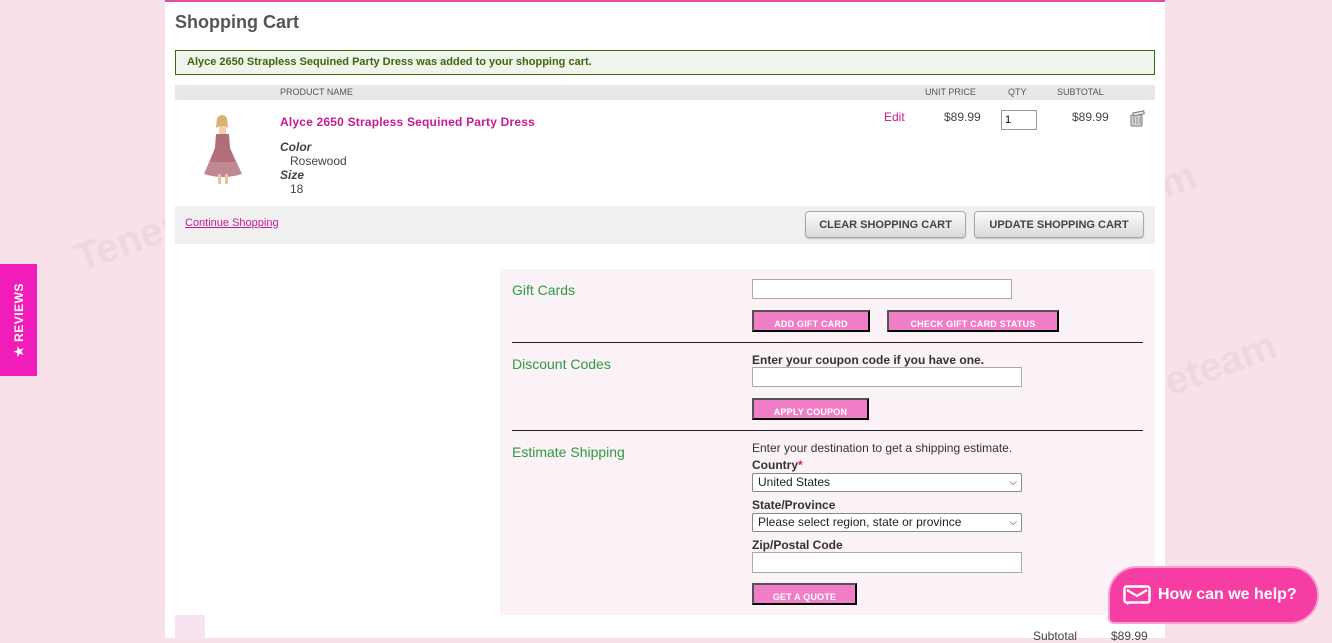 Image resolution: width=1332 pixels, height=643 pixels. Describe the element at coordinates (296, 147) in the screenshot. I see `option-label-color: Color` at that location.